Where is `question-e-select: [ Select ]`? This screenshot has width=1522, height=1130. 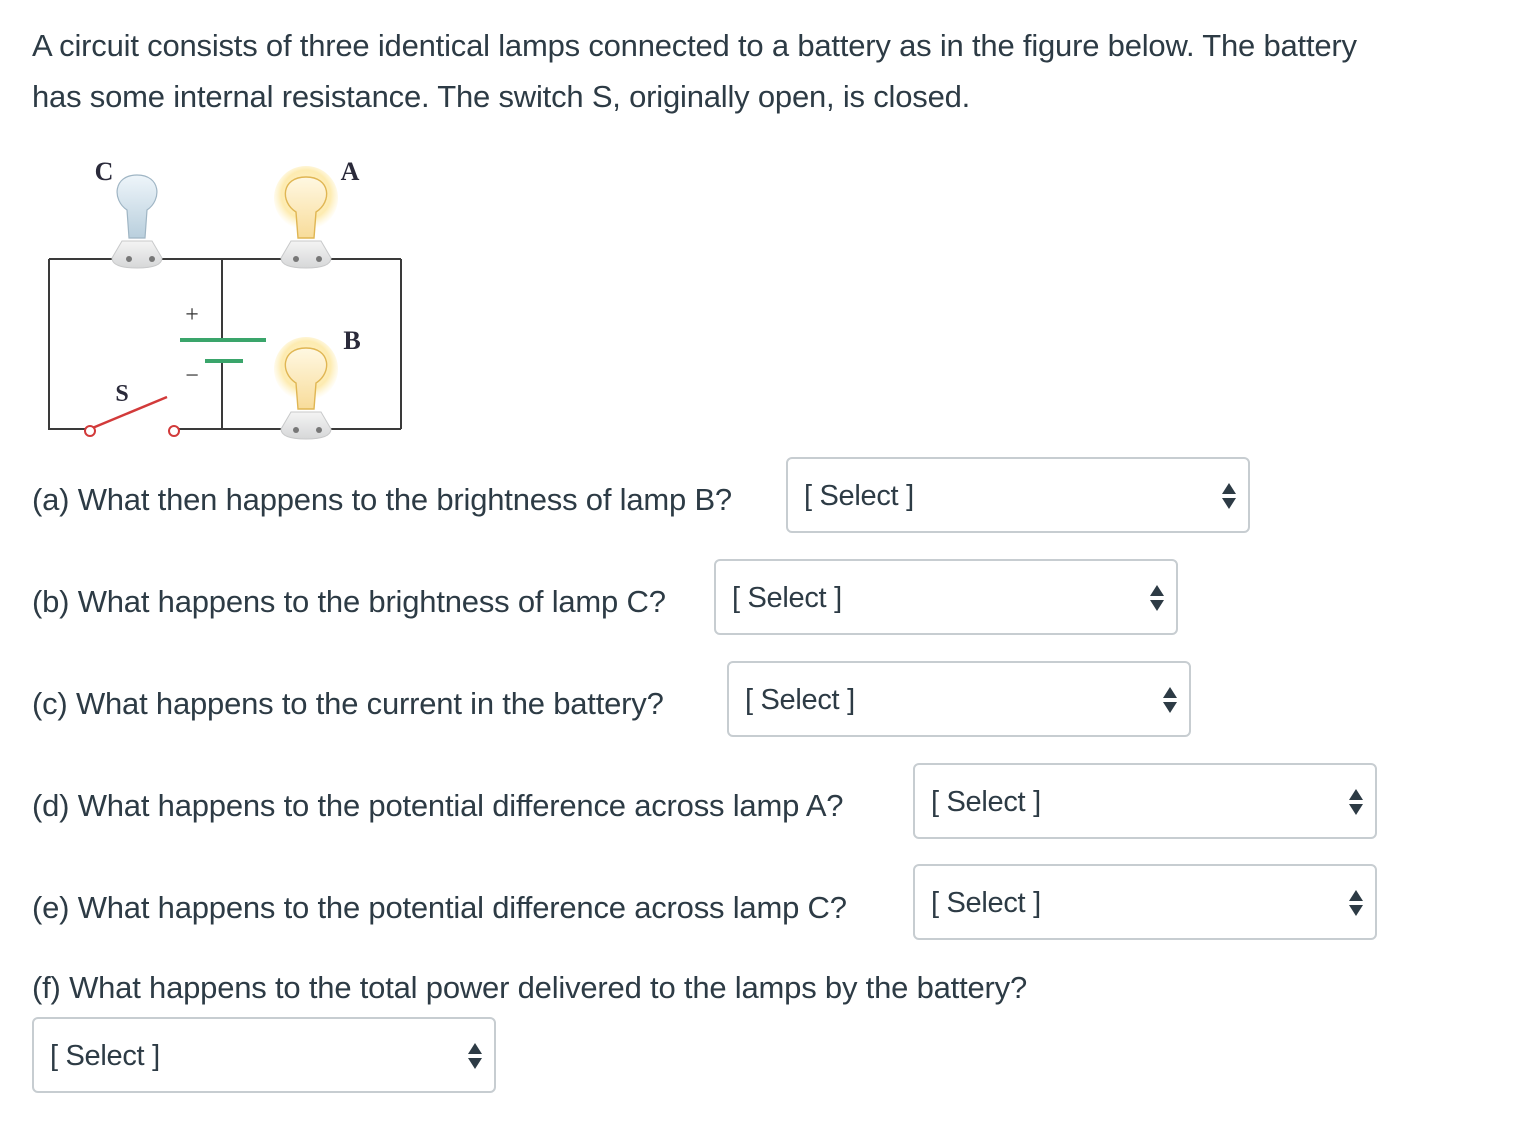
question-e-select: [ Select ] is located at coordinates (1145, 902).